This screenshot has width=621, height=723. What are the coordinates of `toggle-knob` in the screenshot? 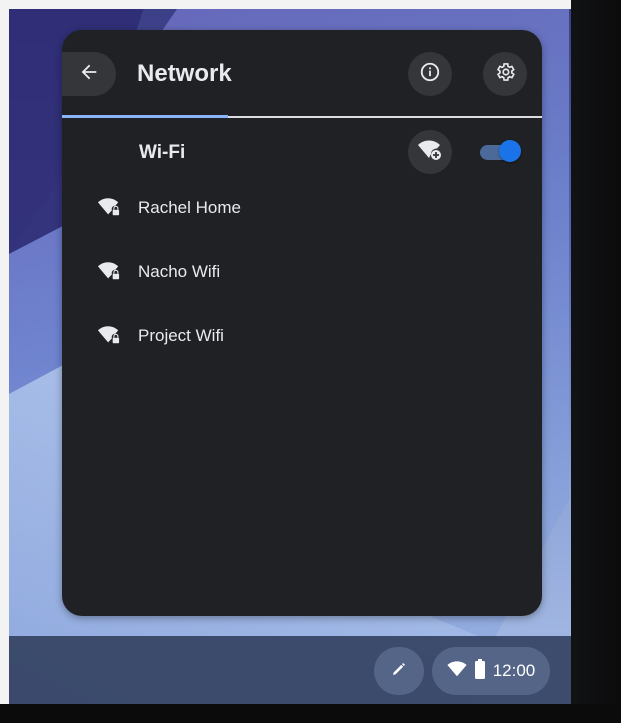 It's located at (510, 151).